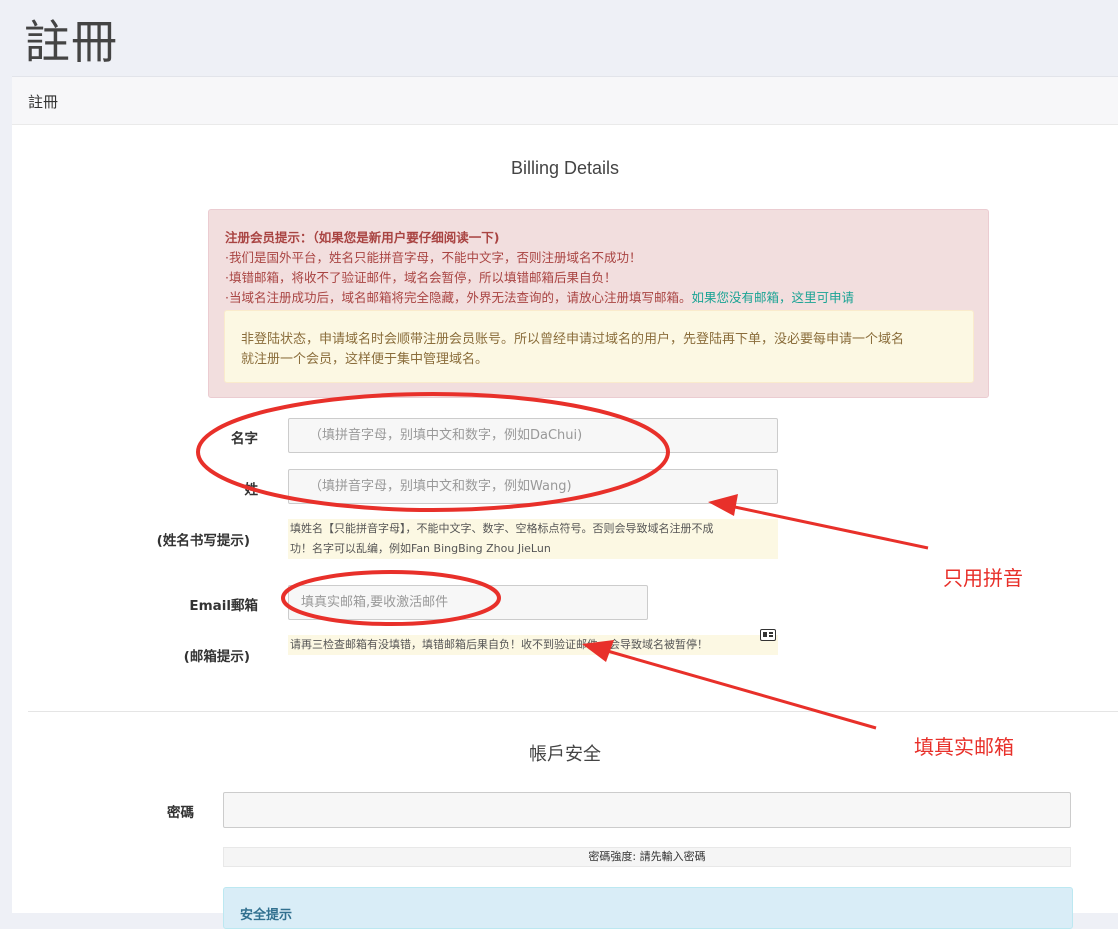  What do you see at coordinates (647, 857) in the screenshot?
I see `password-strength-meter: 密碼強度: 請先輸入密碼` at bounding box center [647, 857].